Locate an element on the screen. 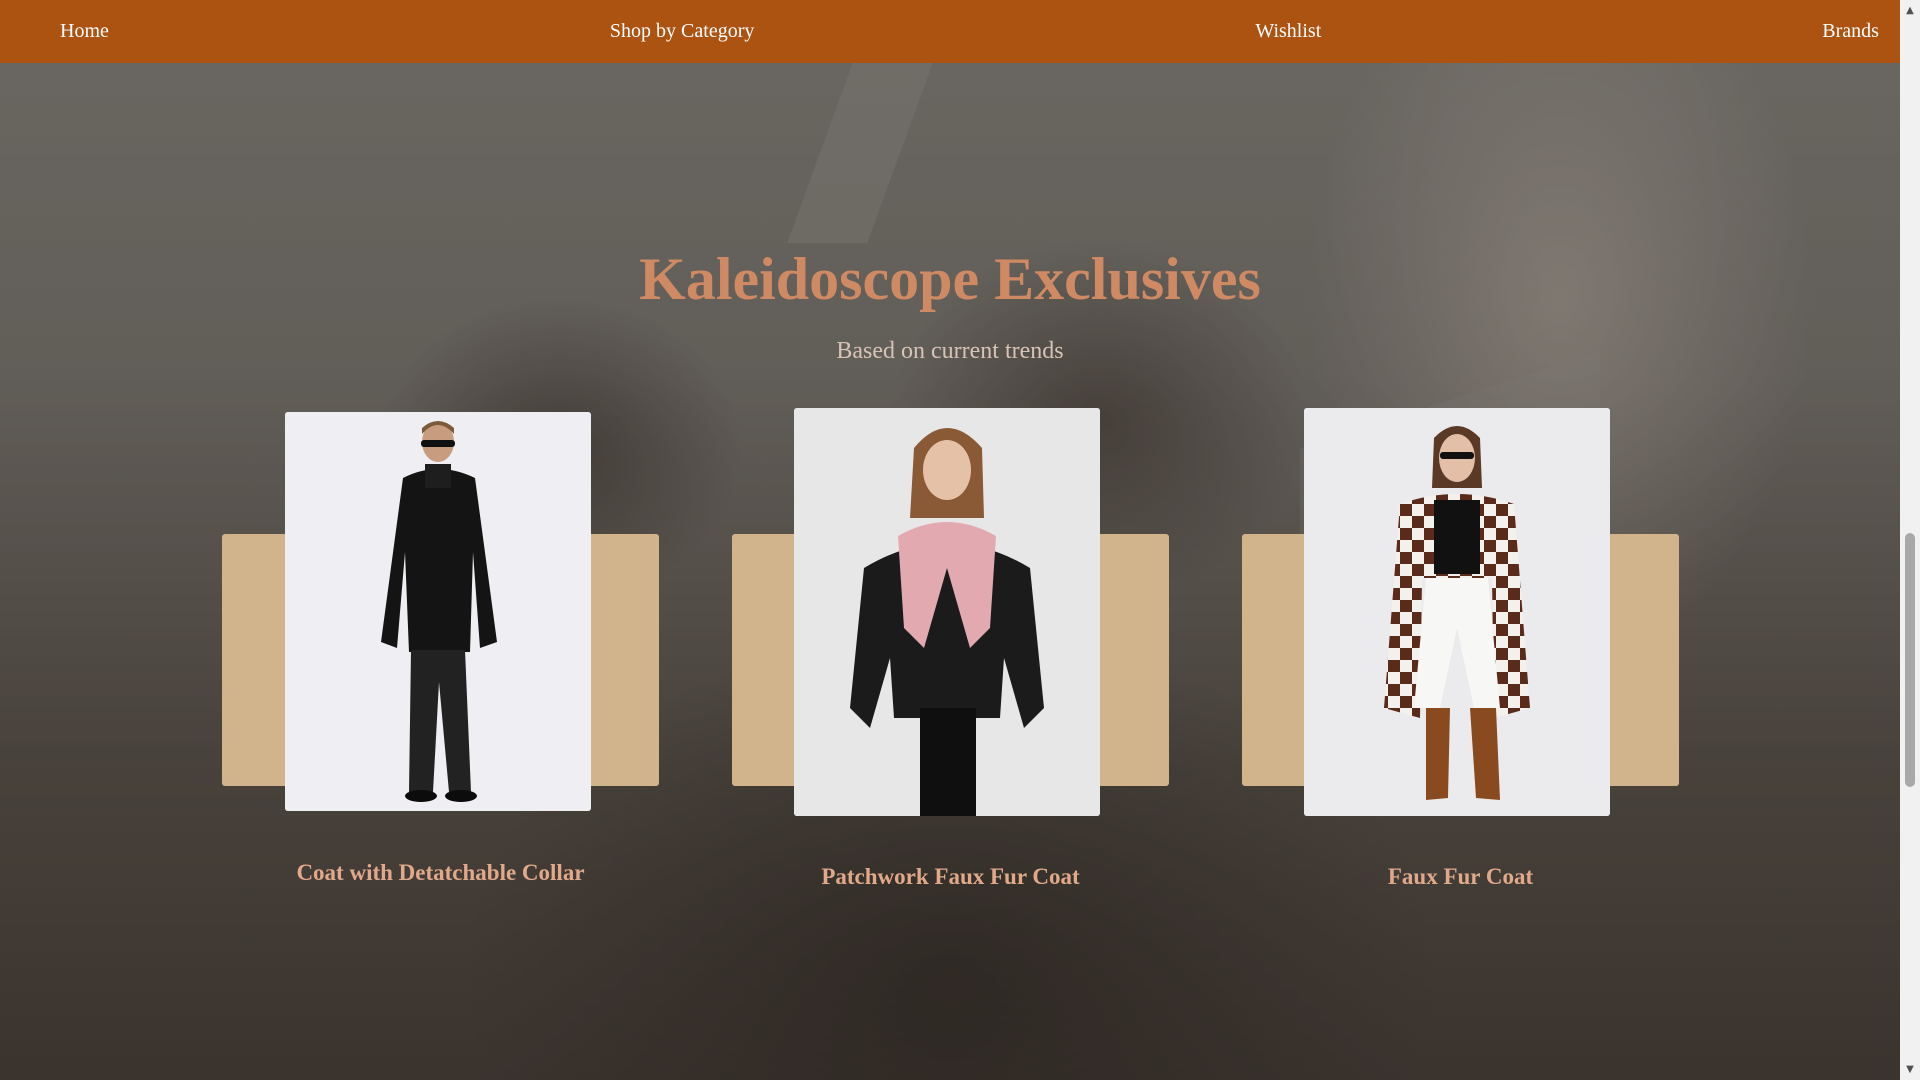  product-title: Faux Fur Coat is located at coordinates (1460, 877).